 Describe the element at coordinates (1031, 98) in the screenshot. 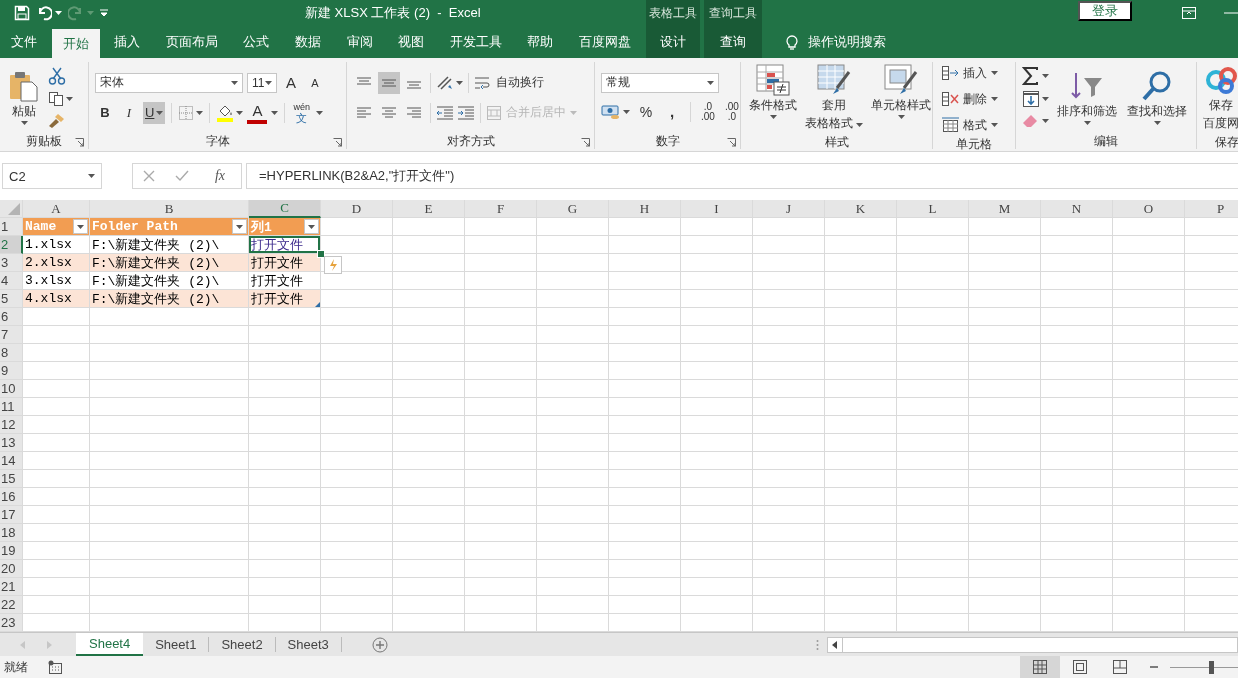

I see `fill-down-icon` at that location.